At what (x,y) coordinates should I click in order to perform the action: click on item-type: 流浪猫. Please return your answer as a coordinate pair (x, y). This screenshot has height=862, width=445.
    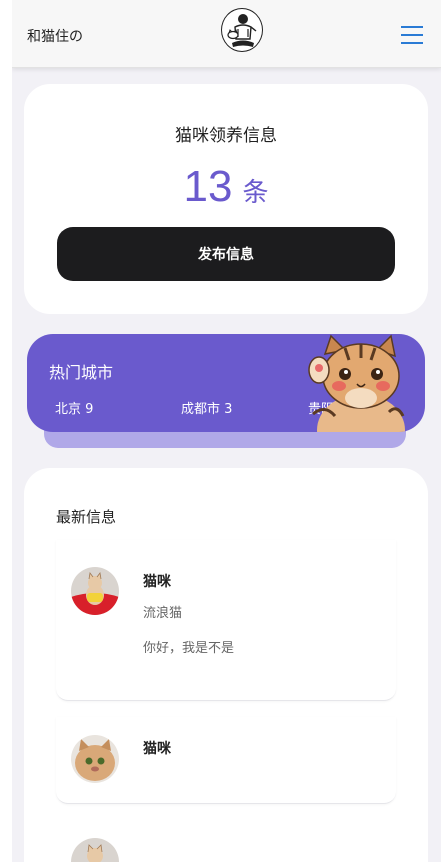
    Looking at the image, I should click on (163, 613).